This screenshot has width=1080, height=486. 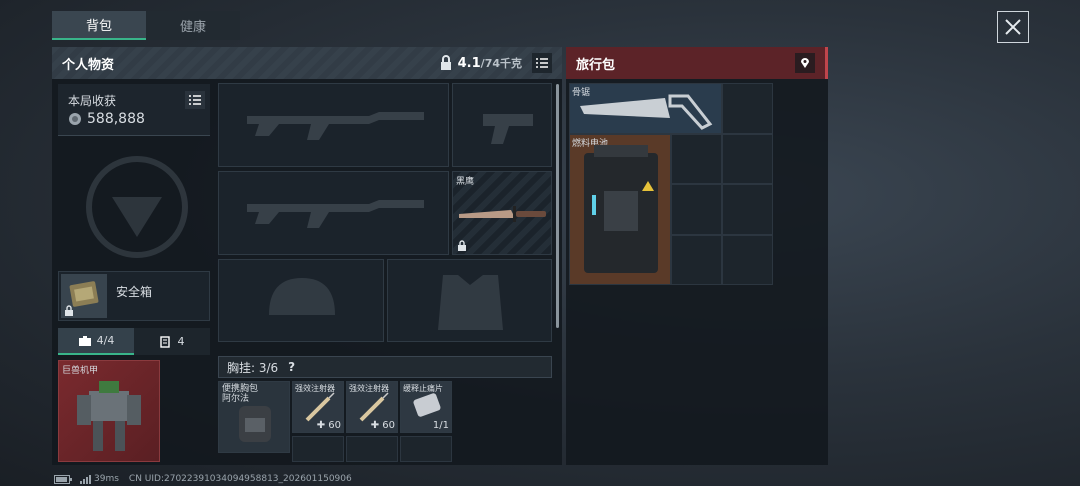 I want to click on mech-icon, so click(x=109, y=416).